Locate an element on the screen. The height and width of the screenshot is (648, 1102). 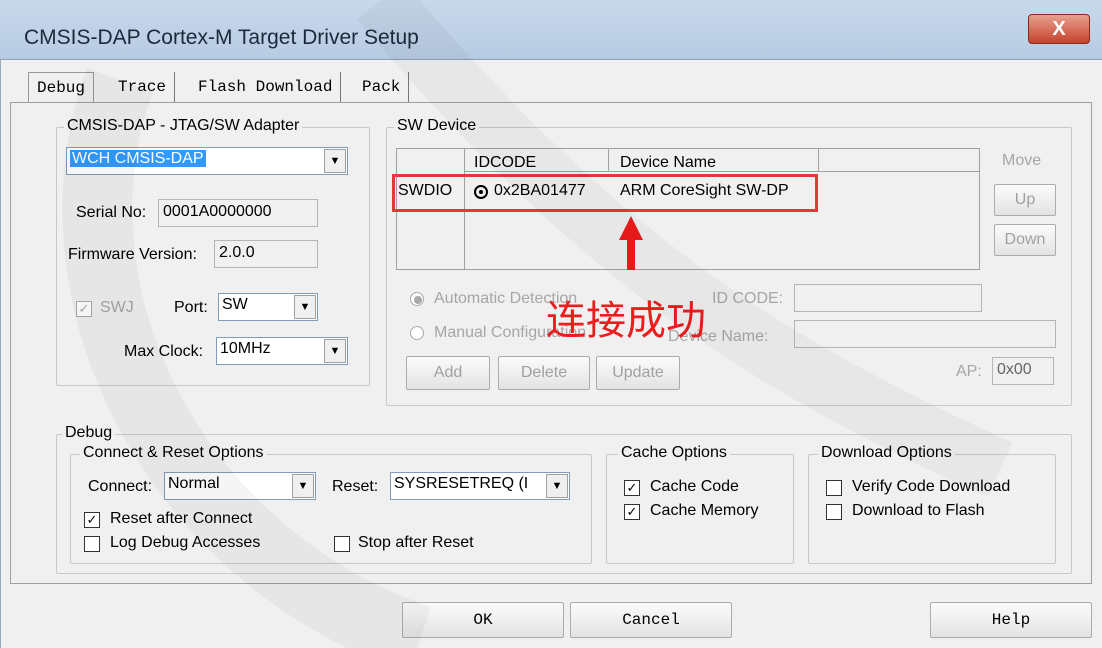
window-title: CMSIS-DAP Cortex-M Target Driver Setup is located at coordinates (221, 37).